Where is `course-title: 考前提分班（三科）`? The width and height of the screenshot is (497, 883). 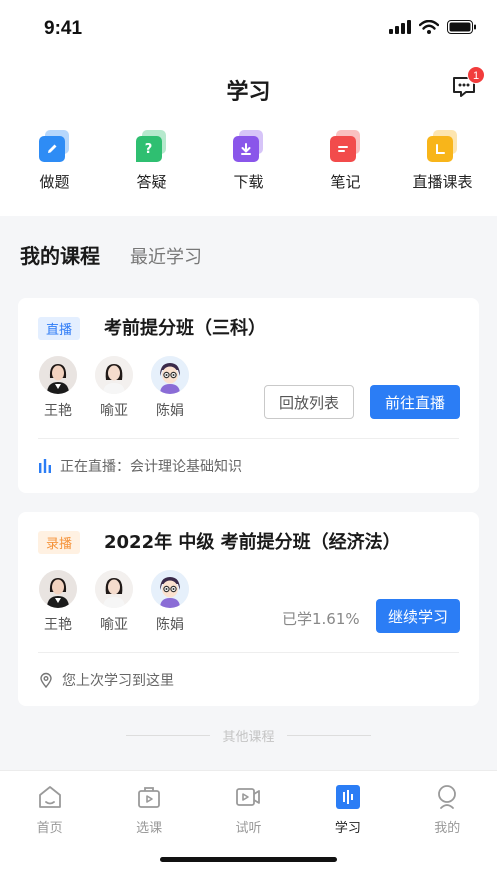 course-title: 考前提分班（三科） is located at coordinates (185, 328).